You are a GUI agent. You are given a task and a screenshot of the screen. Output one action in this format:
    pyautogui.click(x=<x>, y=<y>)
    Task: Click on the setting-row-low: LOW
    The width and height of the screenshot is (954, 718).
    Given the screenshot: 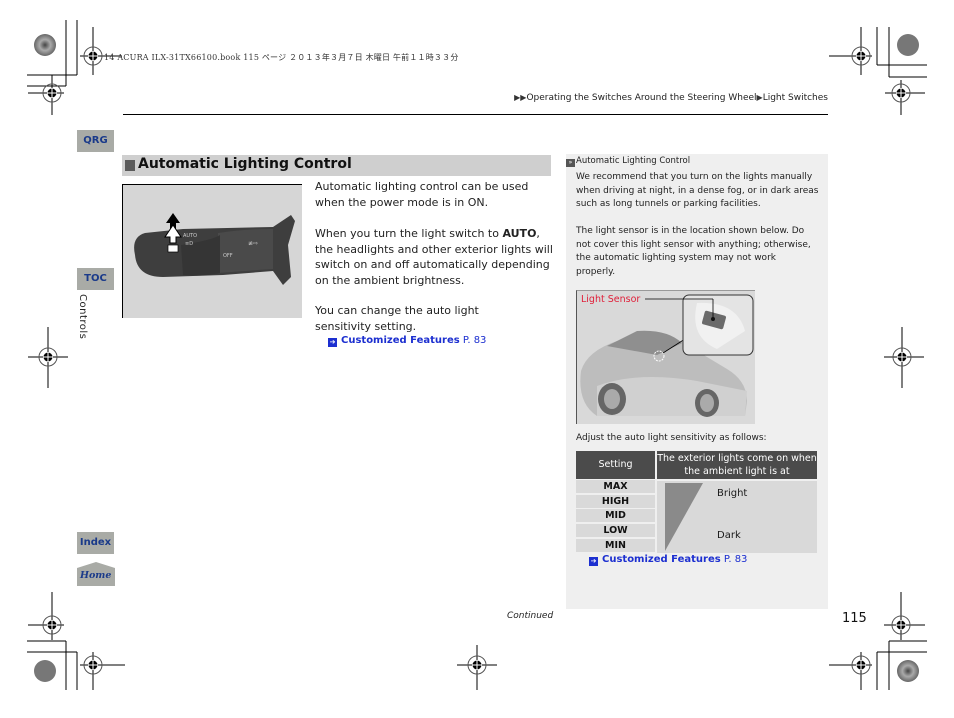 What is the action you would take?
    pyautogui.click(x=615, y=530)
    